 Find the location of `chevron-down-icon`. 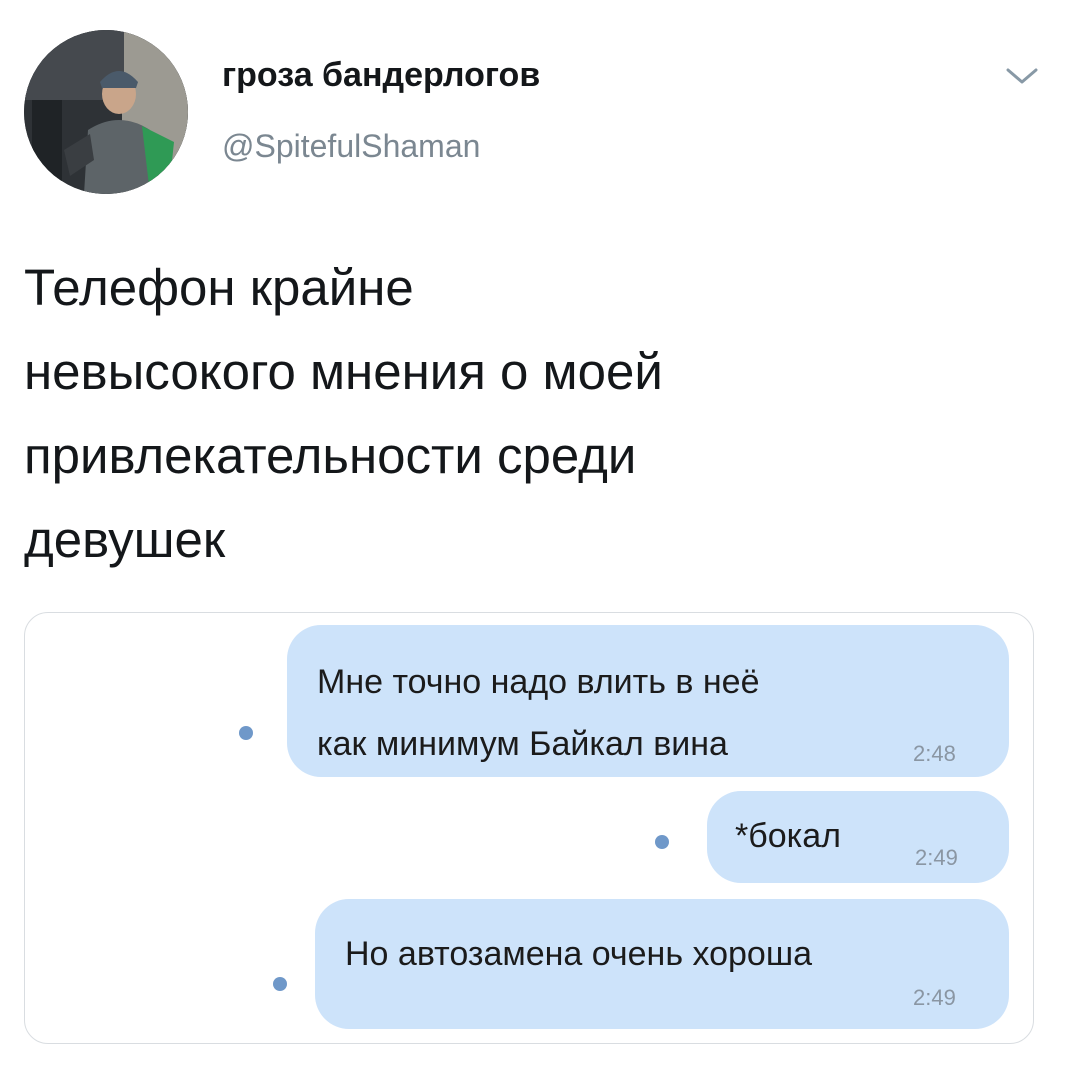

chevron-down-icon is located at coordinates (1022, 76).